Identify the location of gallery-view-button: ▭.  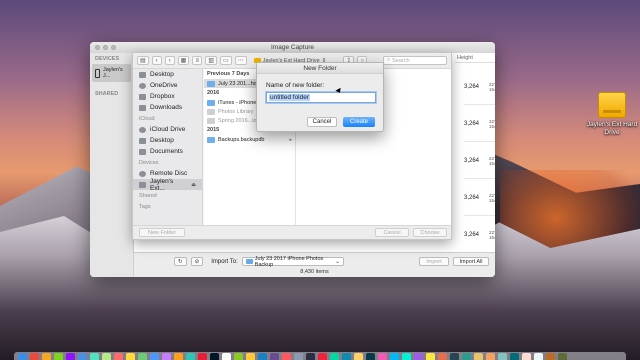
(226, 60).